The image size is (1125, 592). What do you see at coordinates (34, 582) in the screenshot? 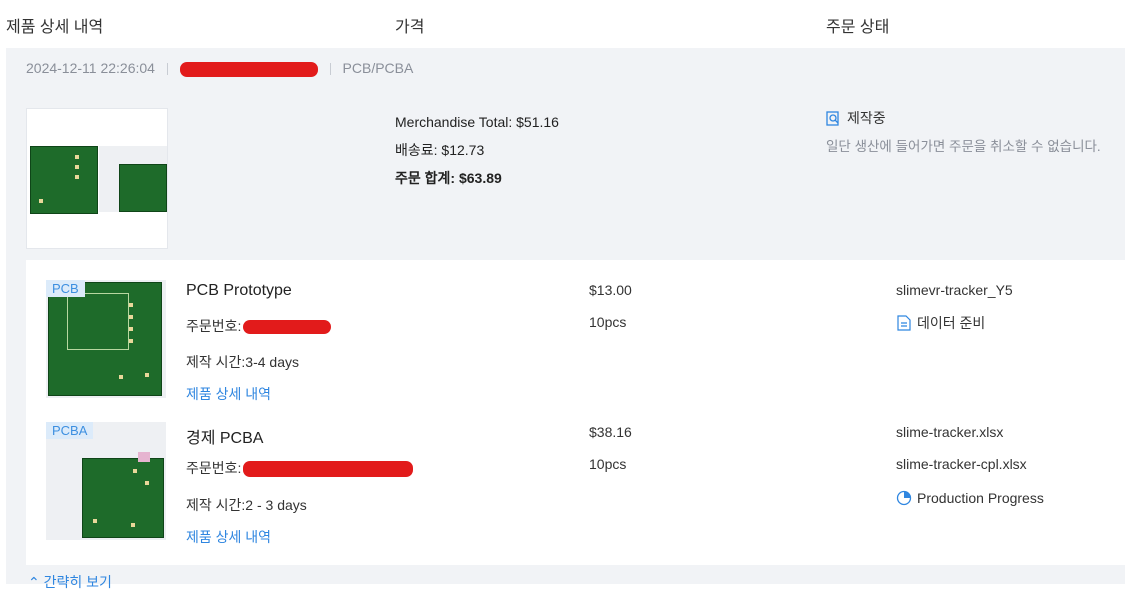
I see `chevron-up-icon: ⌃` at bounding box center [34, 582].